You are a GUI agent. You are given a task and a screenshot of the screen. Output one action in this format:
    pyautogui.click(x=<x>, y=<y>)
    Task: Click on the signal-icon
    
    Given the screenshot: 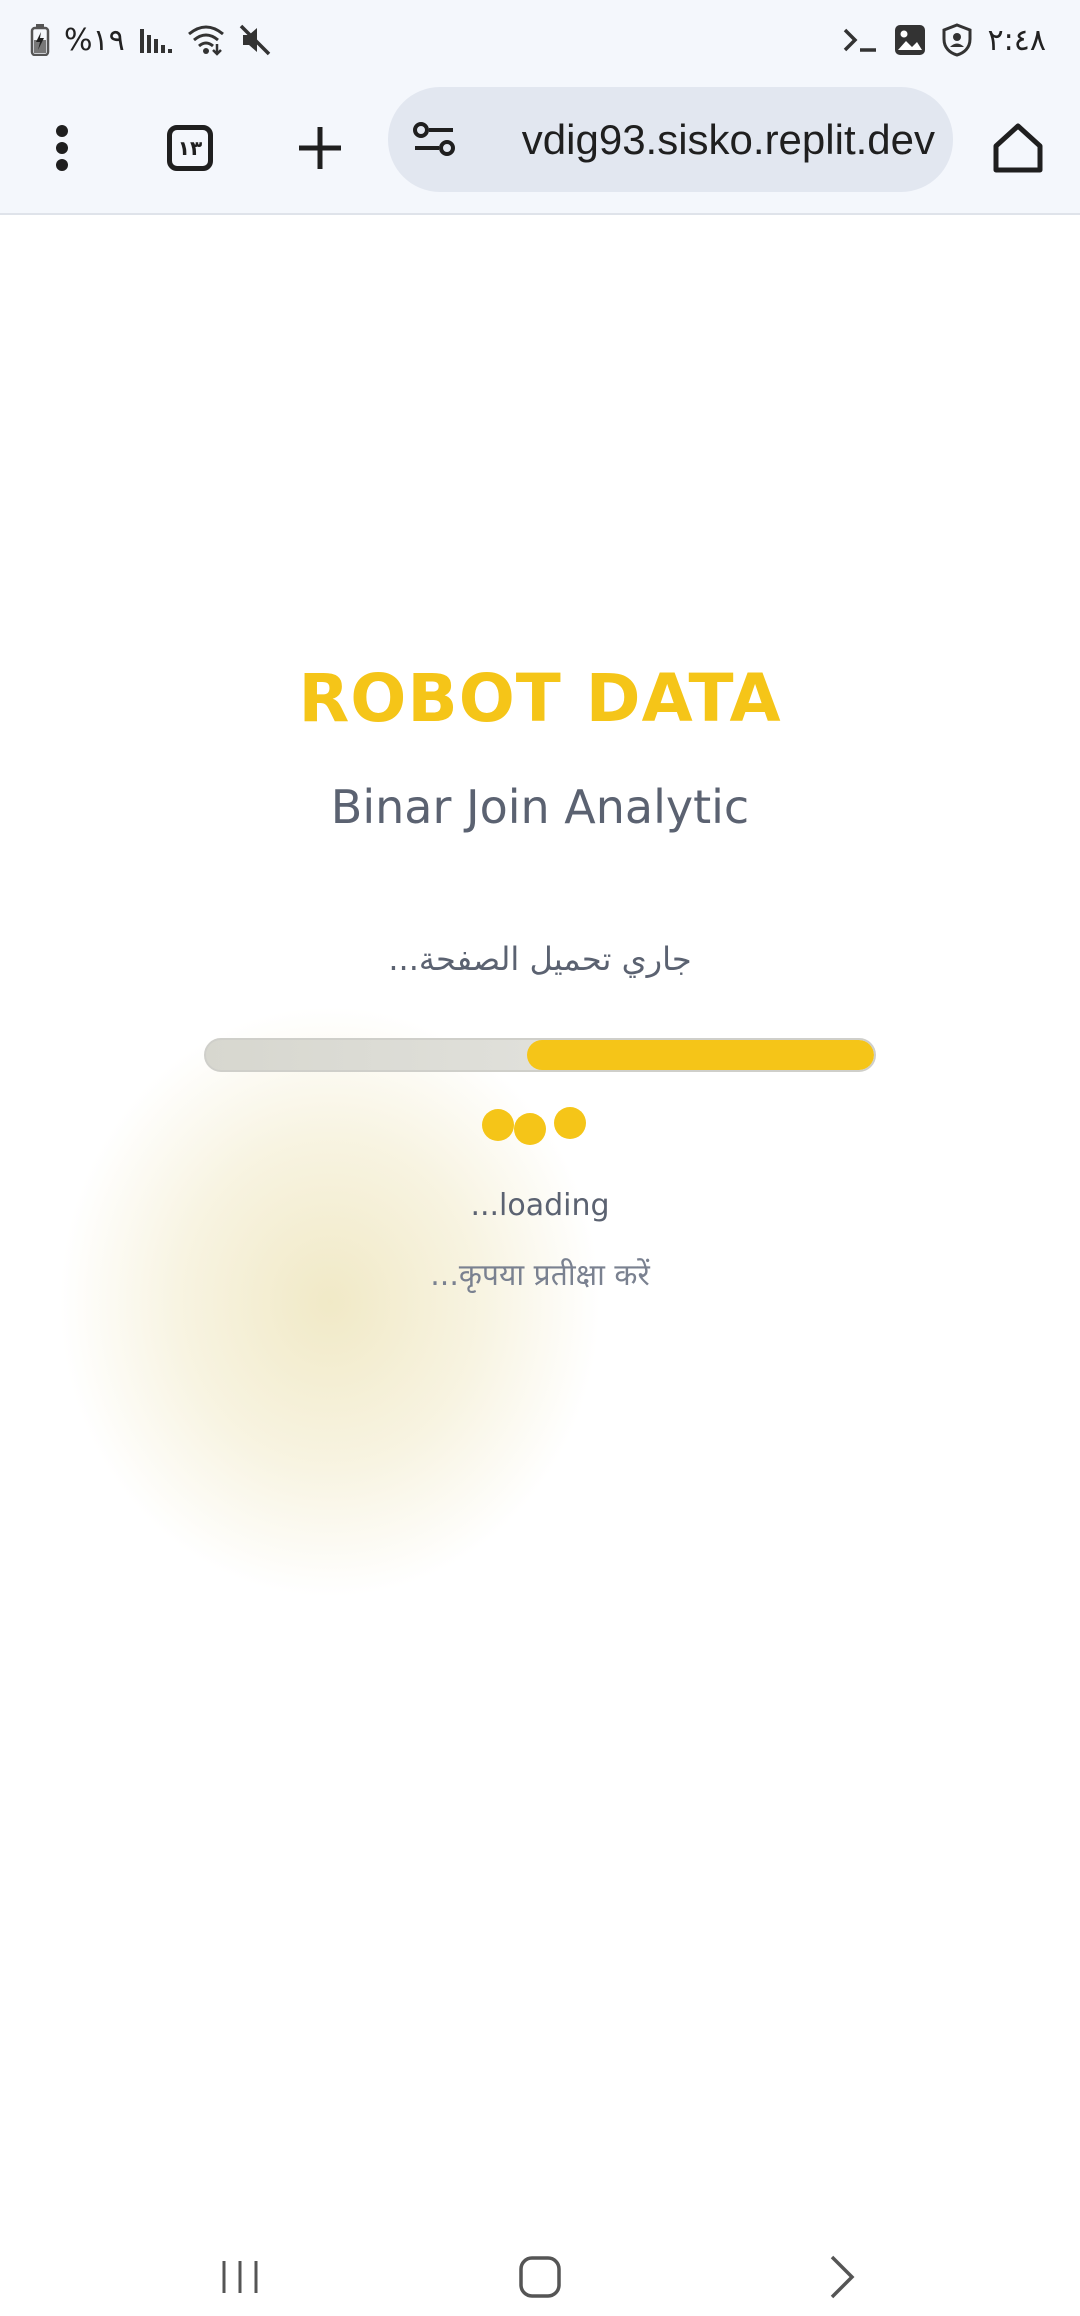 What is the action you would take?
    pyautogui.click(x=156, y=40)
    